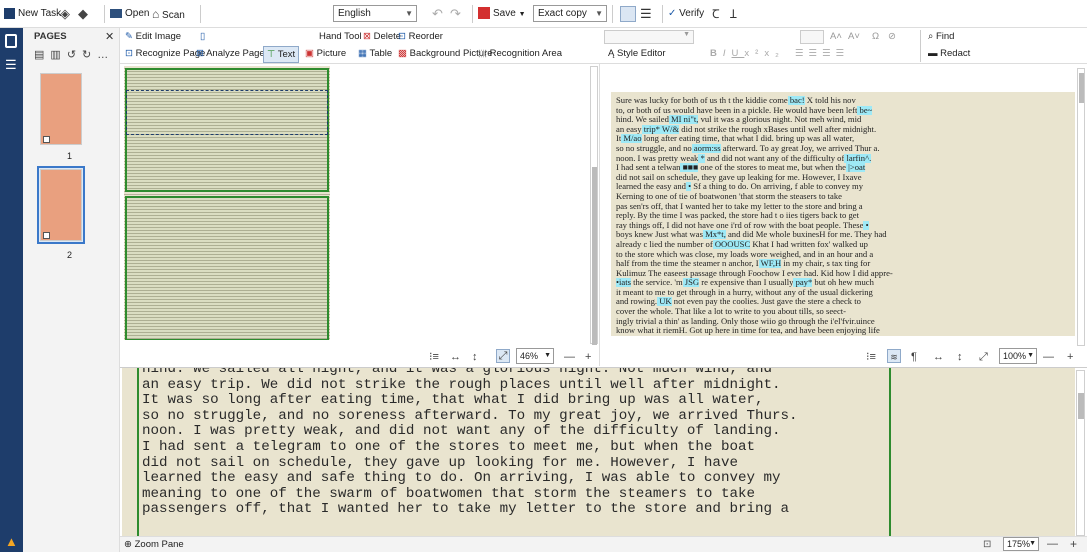  Describe the element at coordinates (61, 205) in the screenshot. I see `page-thumbnail-2-selected` at that location.